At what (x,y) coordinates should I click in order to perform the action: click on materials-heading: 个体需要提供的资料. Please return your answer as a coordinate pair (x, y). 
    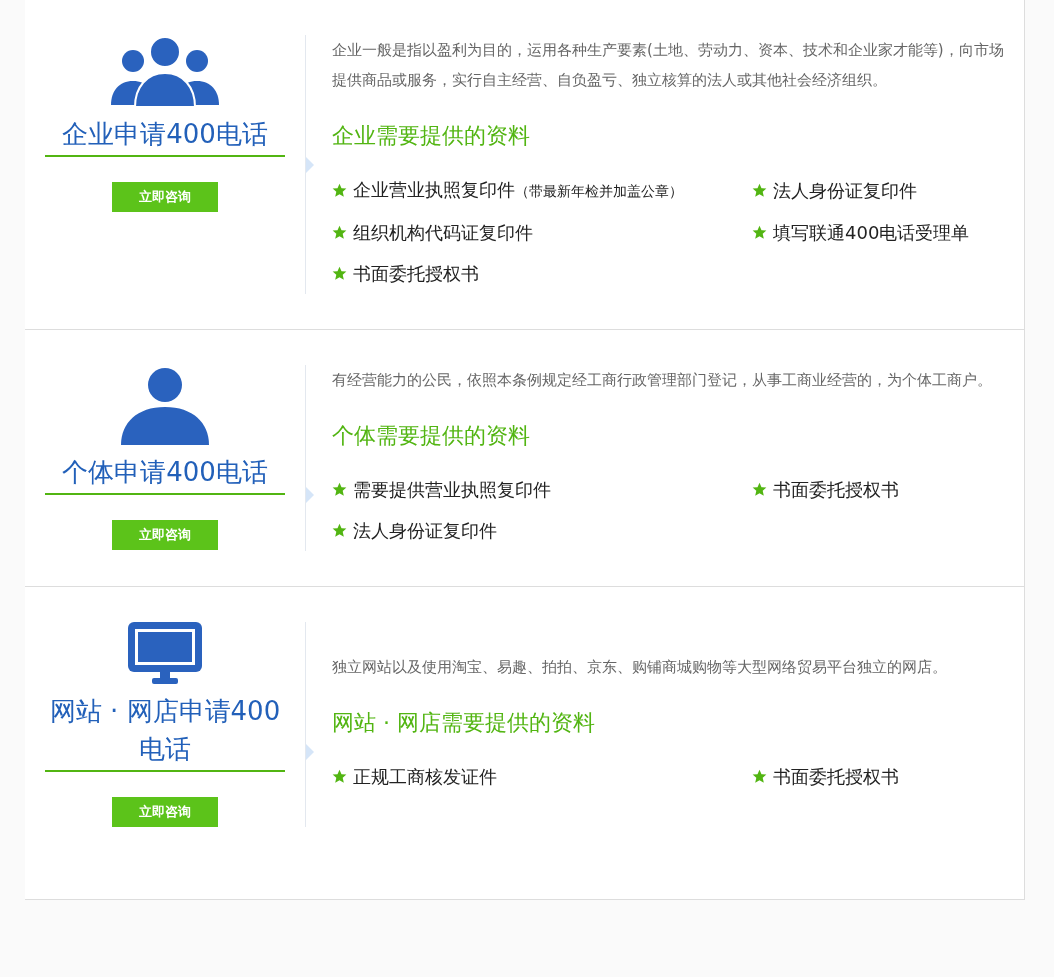
    Looking at the image, I should click on (431, 436).